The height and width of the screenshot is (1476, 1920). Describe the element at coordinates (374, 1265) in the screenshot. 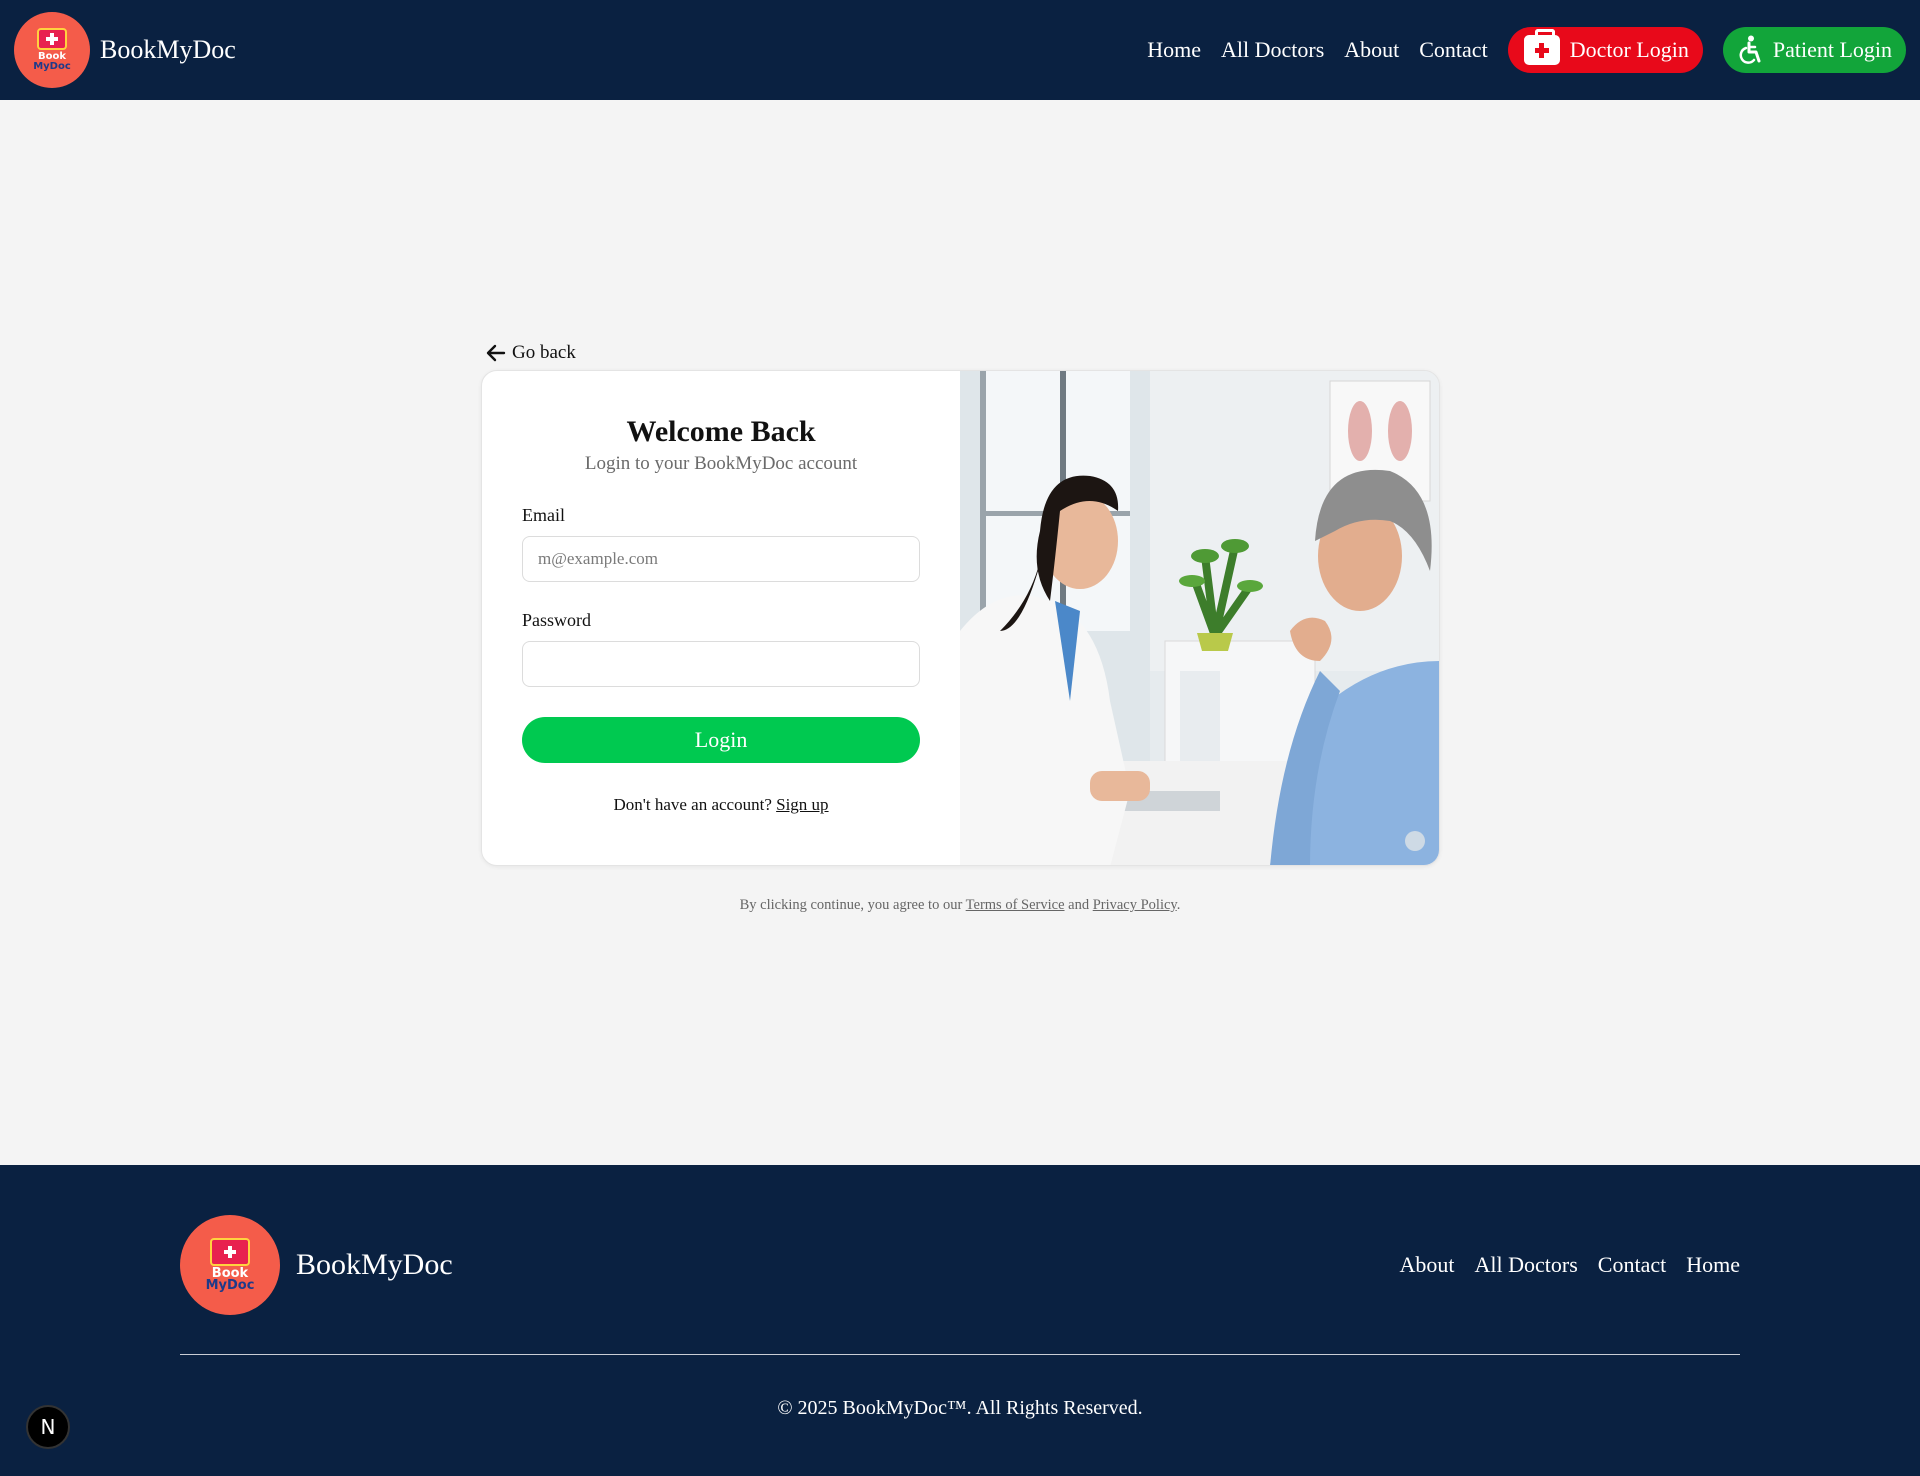

I see `footer-brand-name: BookMyDoc` at that location.